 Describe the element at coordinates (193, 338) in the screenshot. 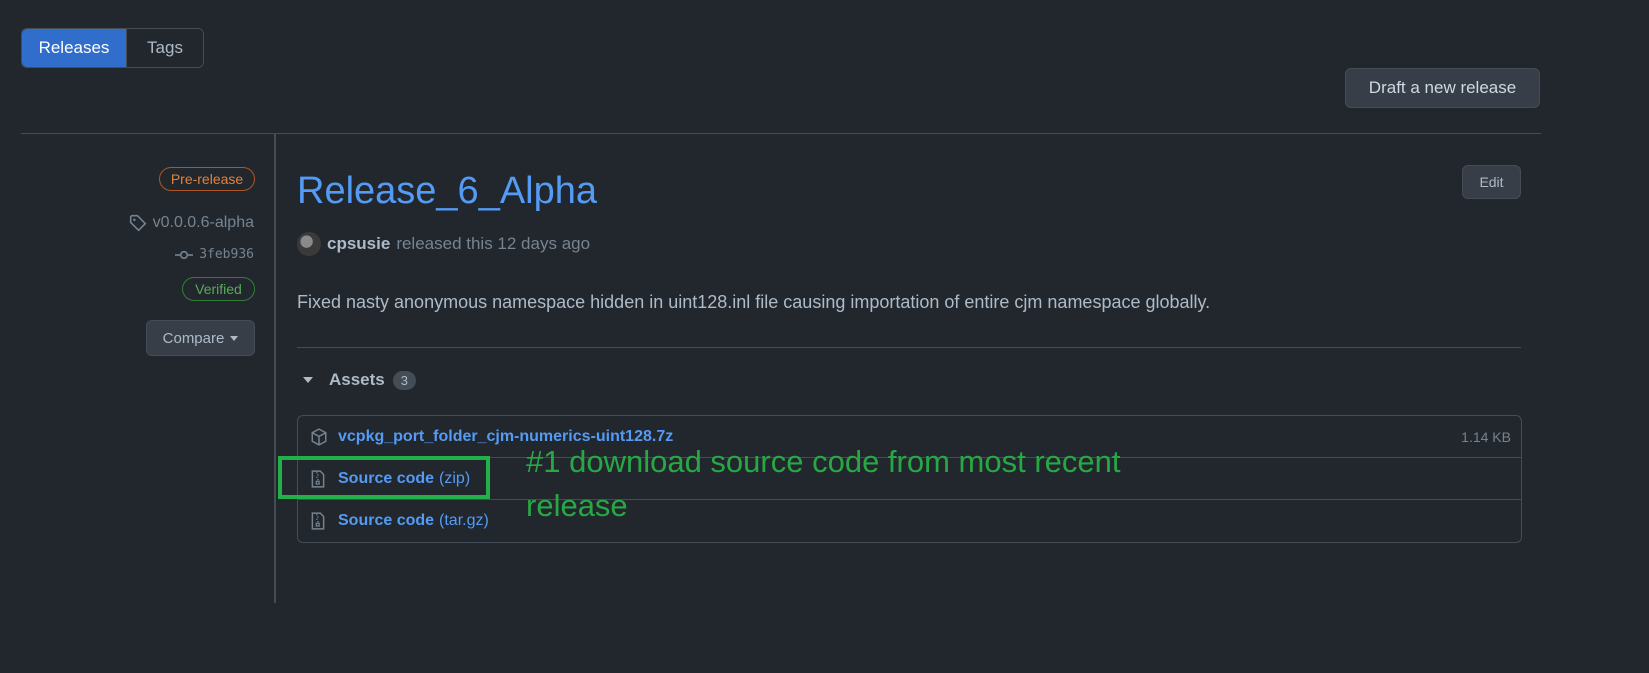

I see `compare-label: Compare` at that location.